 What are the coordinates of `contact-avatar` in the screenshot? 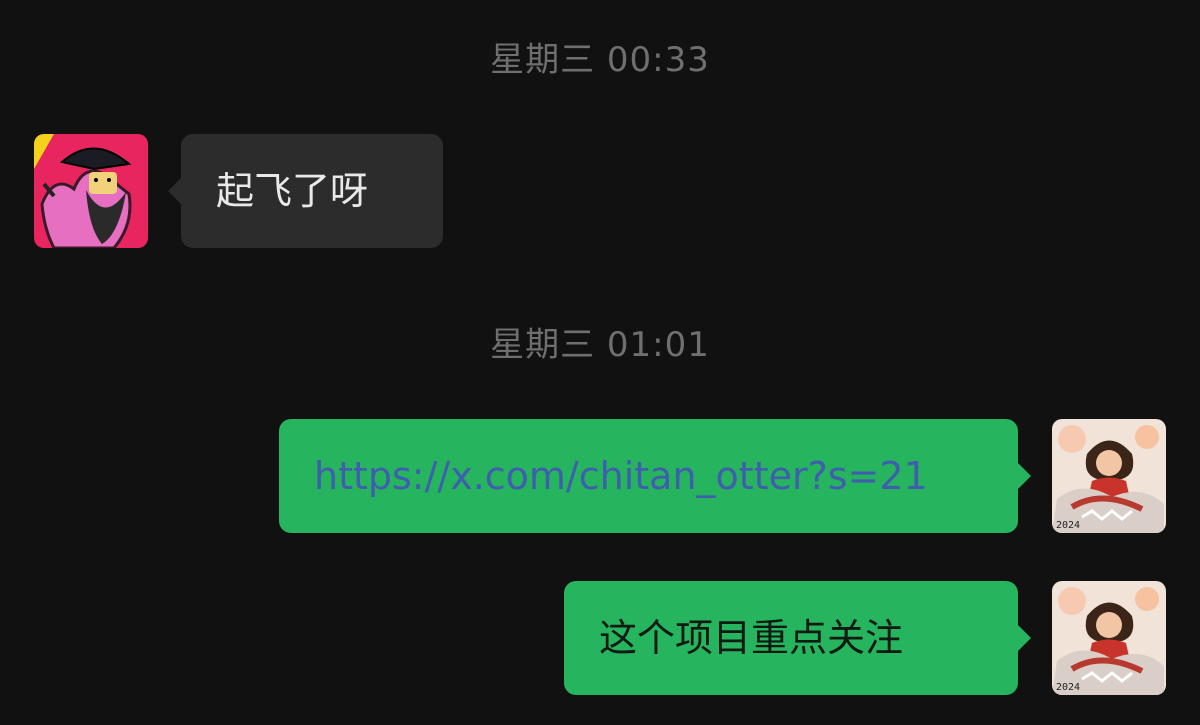 It's located at (91, 191).